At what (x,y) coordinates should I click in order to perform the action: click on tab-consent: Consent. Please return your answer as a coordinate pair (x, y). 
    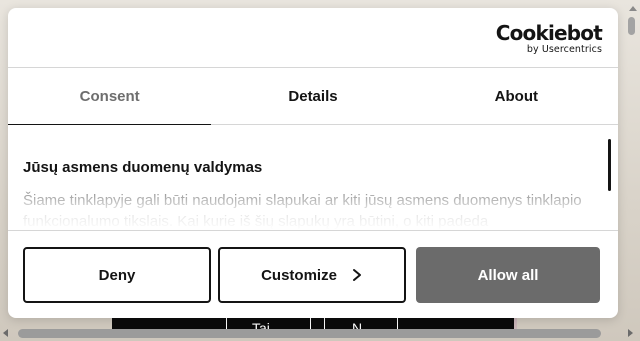
    Looking at the image, I should click on (110, 97).